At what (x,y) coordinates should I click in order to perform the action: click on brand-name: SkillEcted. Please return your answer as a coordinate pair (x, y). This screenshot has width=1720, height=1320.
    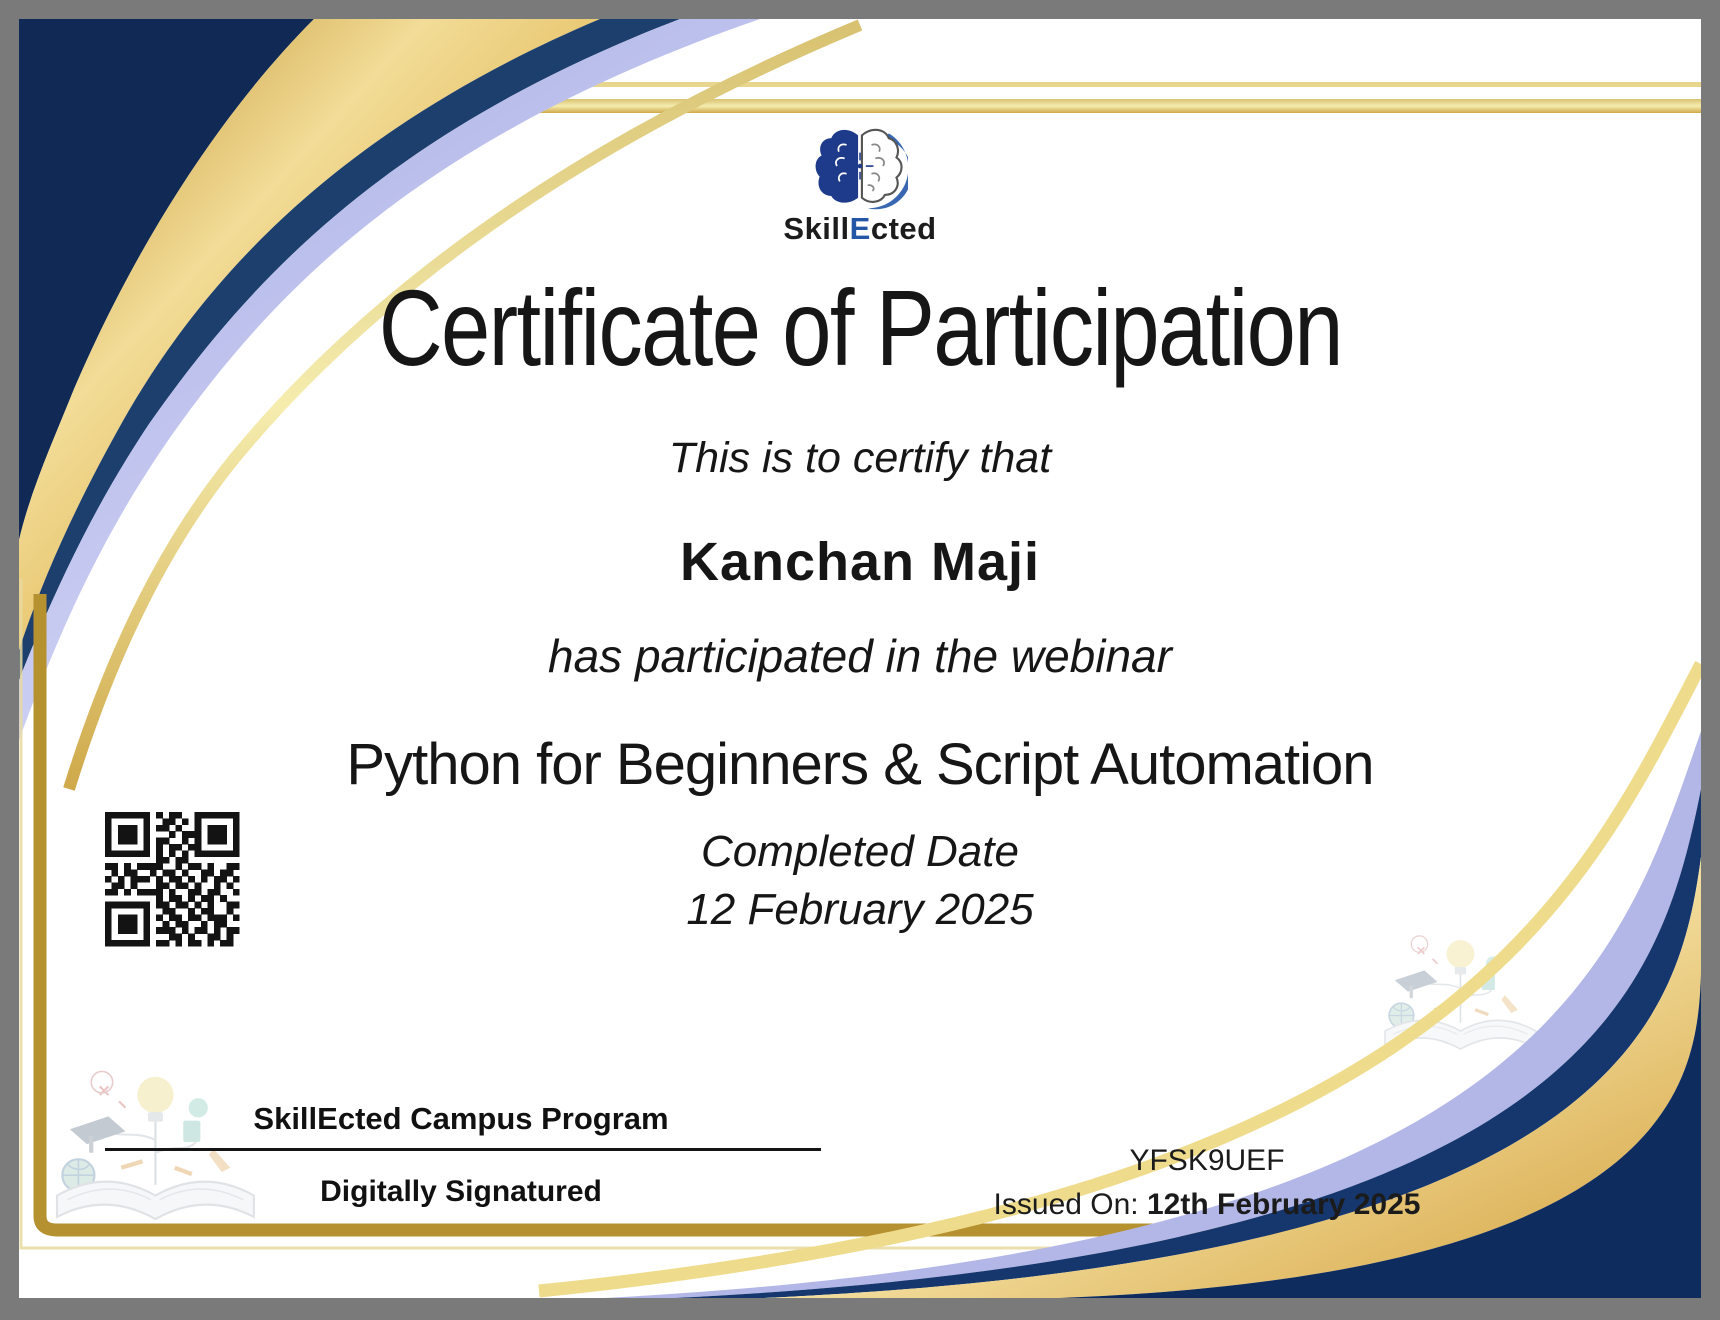
    Looking at the image, I should click on (860, 229).